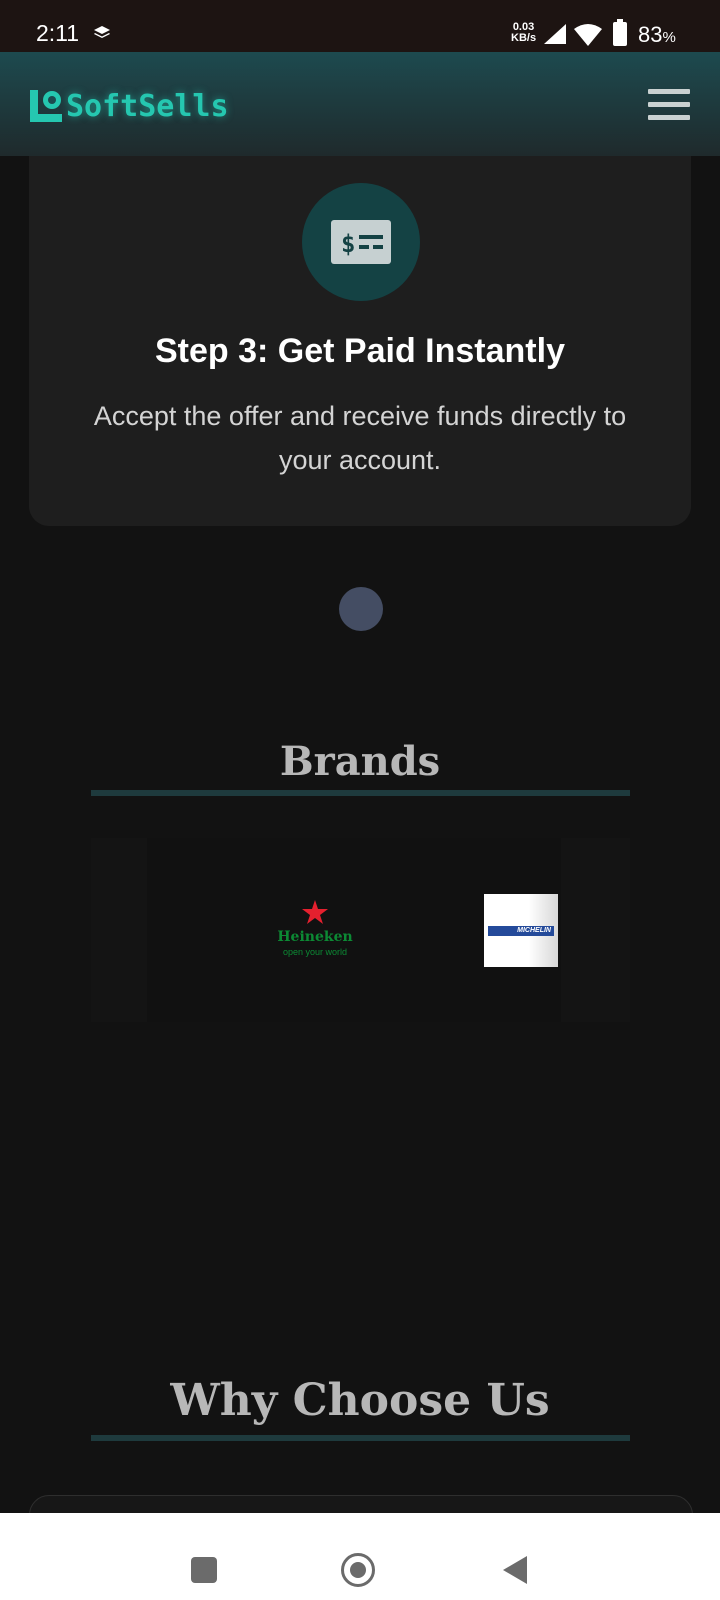 The image size is (720, 1600). Describe the element at coordinates (555, 34) in the screenshot. I see `cell-signal-icon` at that location.